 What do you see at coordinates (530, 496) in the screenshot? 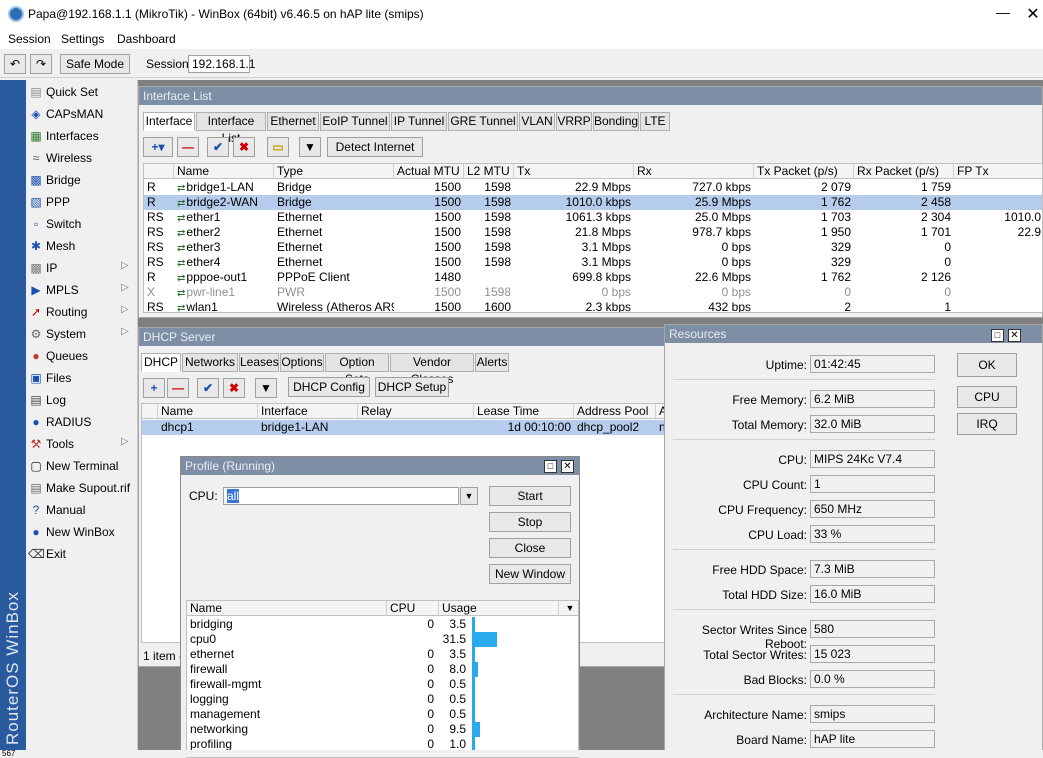
I see `profile-start-button: Start` at bounding box center [530, 496].